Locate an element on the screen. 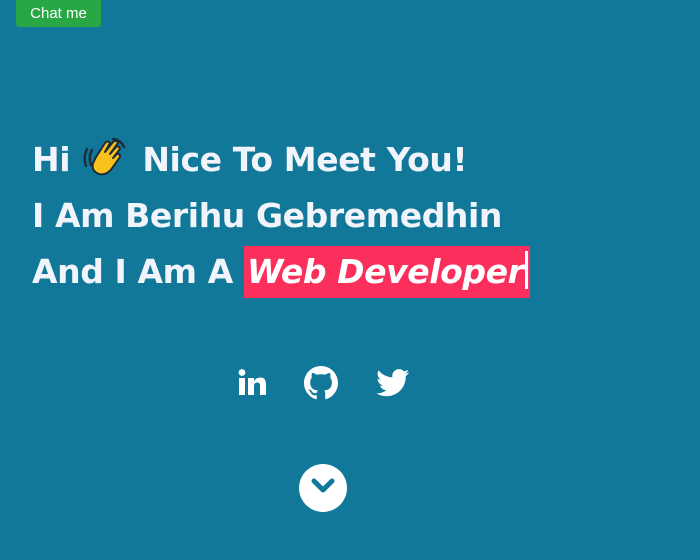 This screenshot has height=560, width=700. chevron-down-icon is located at coordinates (323, 488).